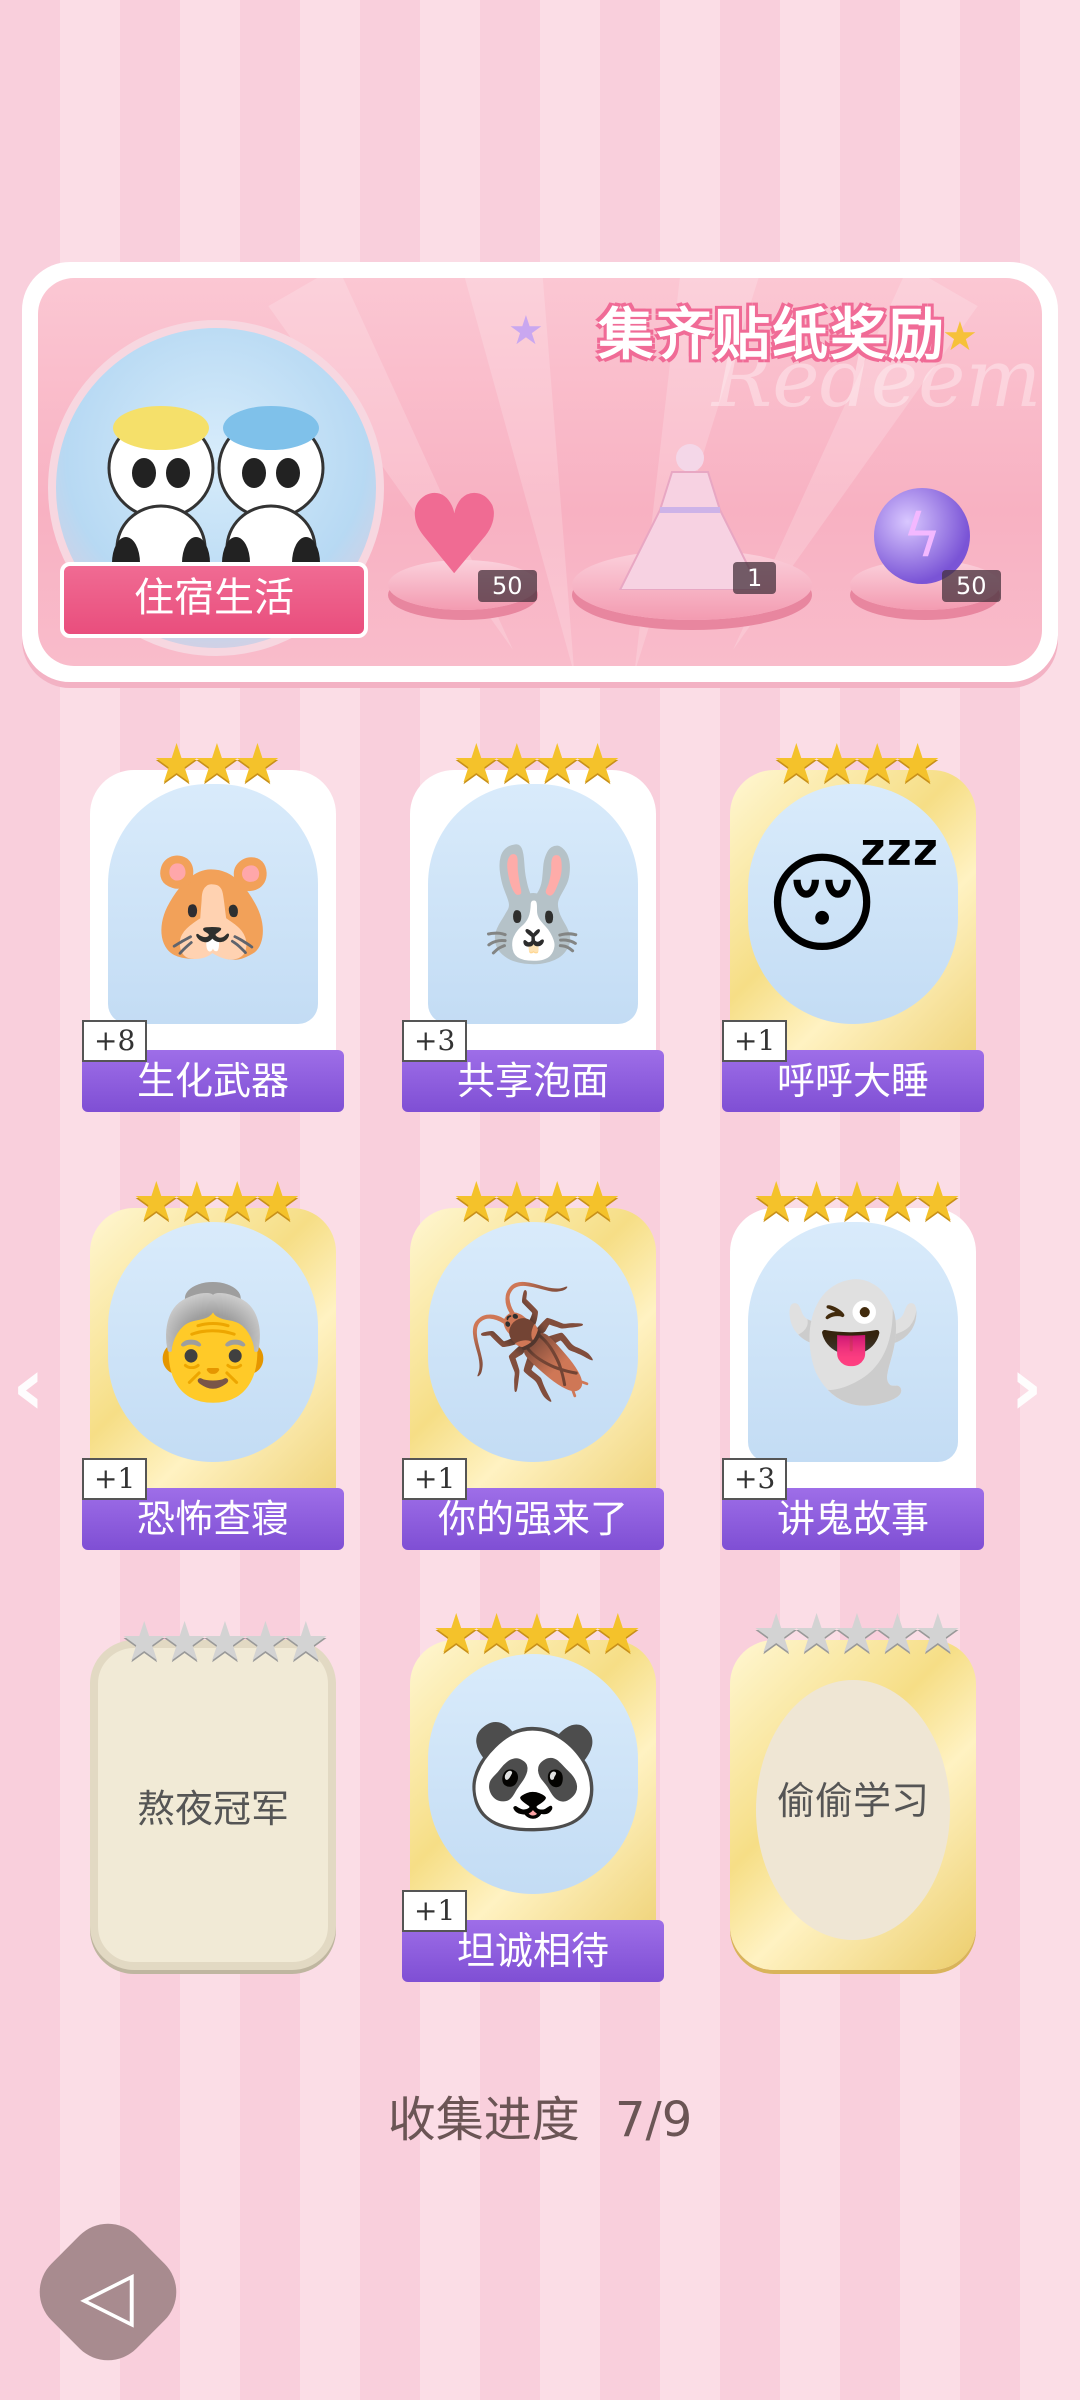 Image resolution: width=1080 pixels, height=2400 pixels. Describe the element at coordinates (853, 904) in the screenshot. I see `sleeping-boy-icon: 😴` at that location.